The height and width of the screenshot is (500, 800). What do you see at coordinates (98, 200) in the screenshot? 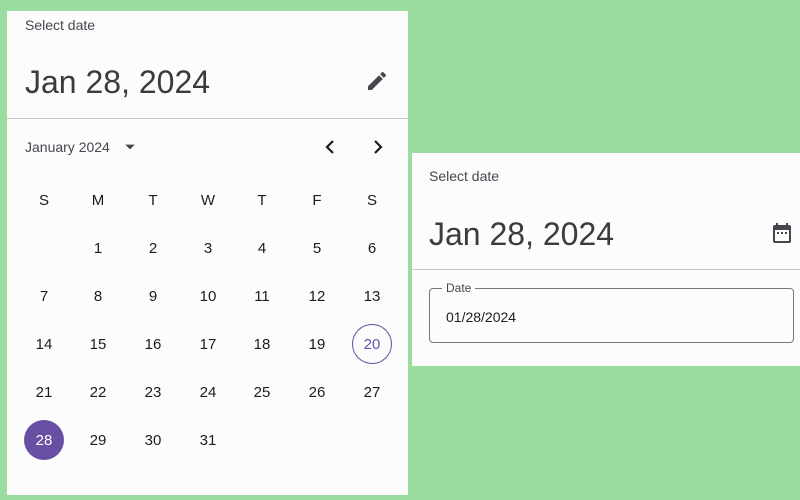
I see `weekday-header: M` at bounding box center [98, 200].